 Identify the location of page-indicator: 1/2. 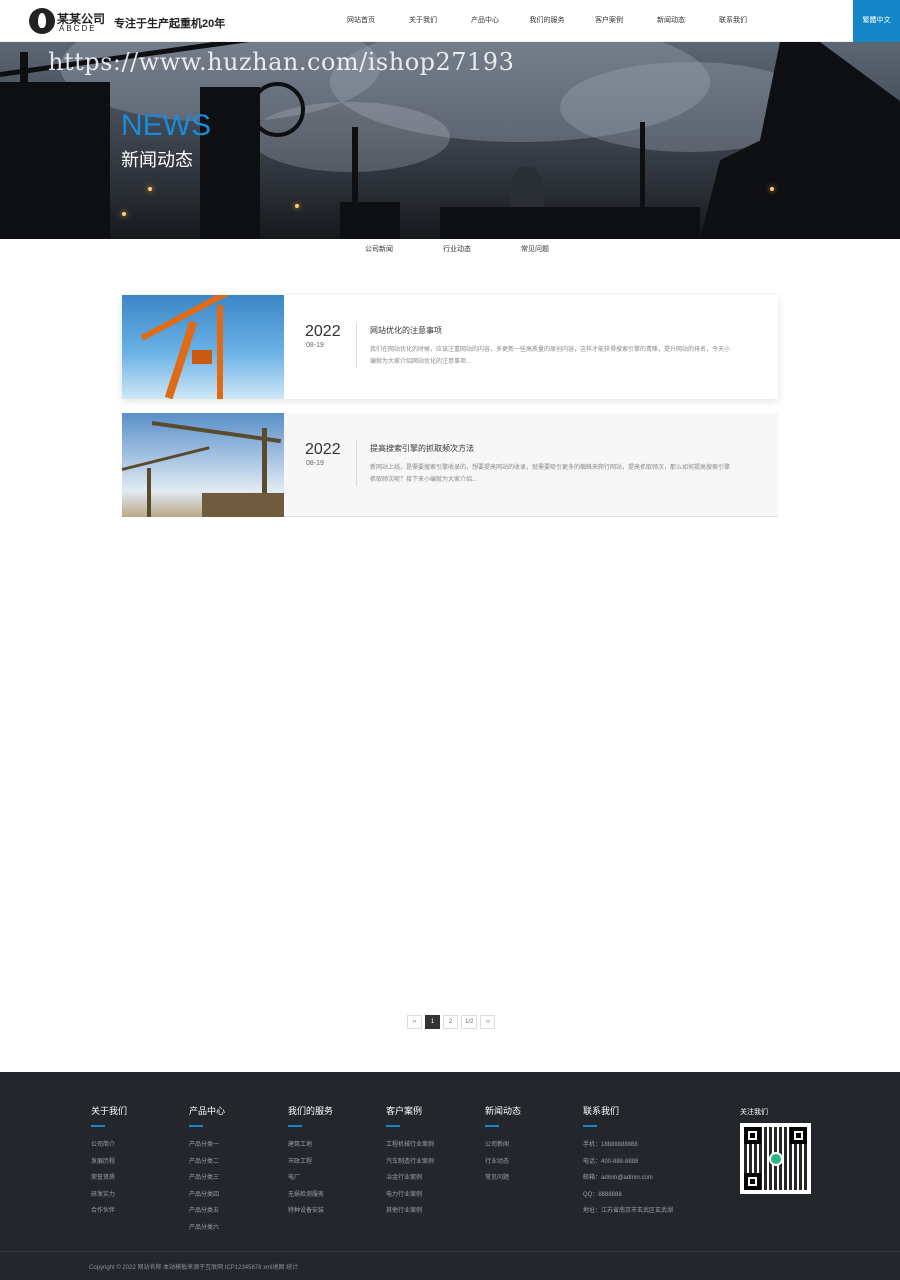
(469, 1022).